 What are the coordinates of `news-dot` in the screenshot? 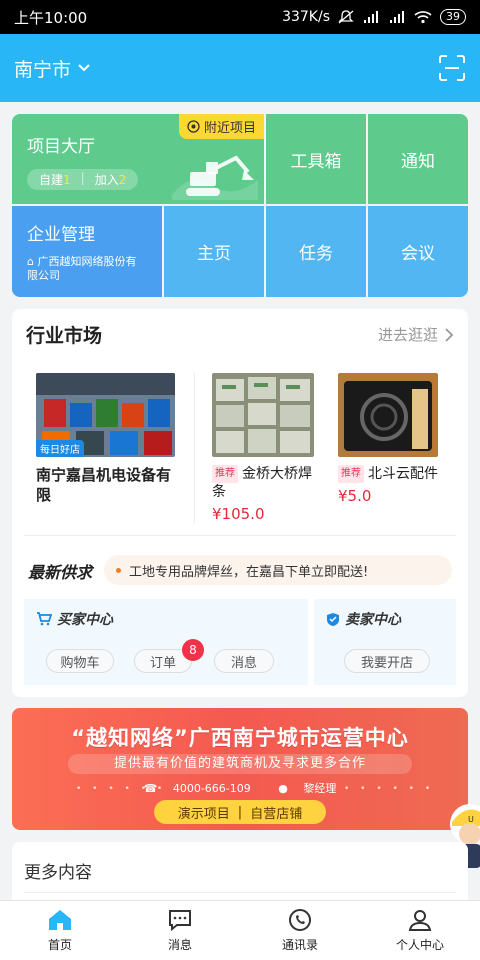 It's located at (118, 570).